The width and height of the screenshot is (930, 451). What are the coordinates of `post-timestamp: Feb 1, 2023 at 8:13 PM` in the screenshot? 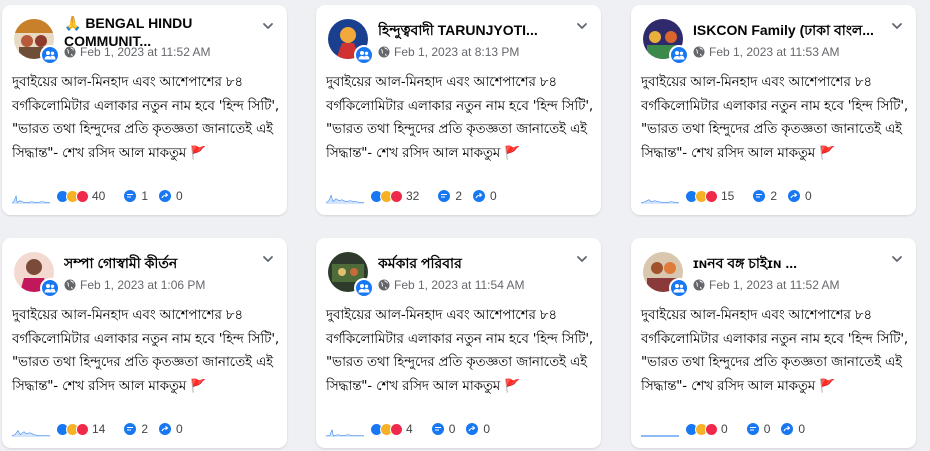 It's located at (456, 52).